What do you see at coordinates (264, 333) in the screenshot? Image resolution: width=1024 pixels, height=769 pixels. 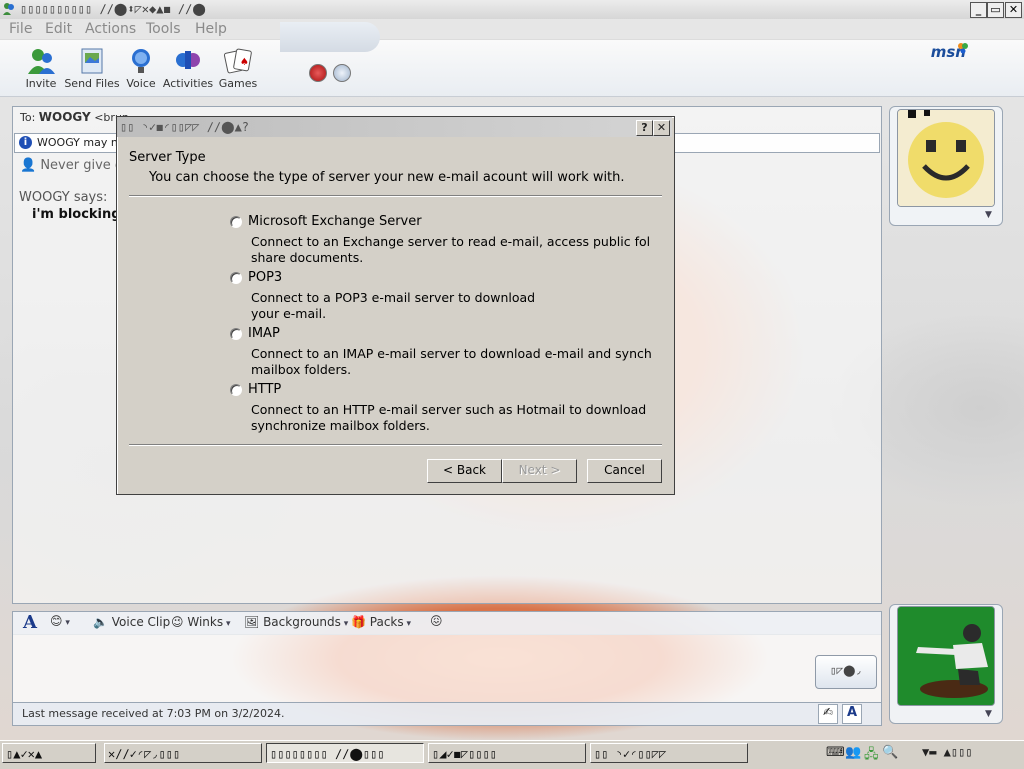 I see `option-imap-label: IMAP` at bounding box center [264, 333].